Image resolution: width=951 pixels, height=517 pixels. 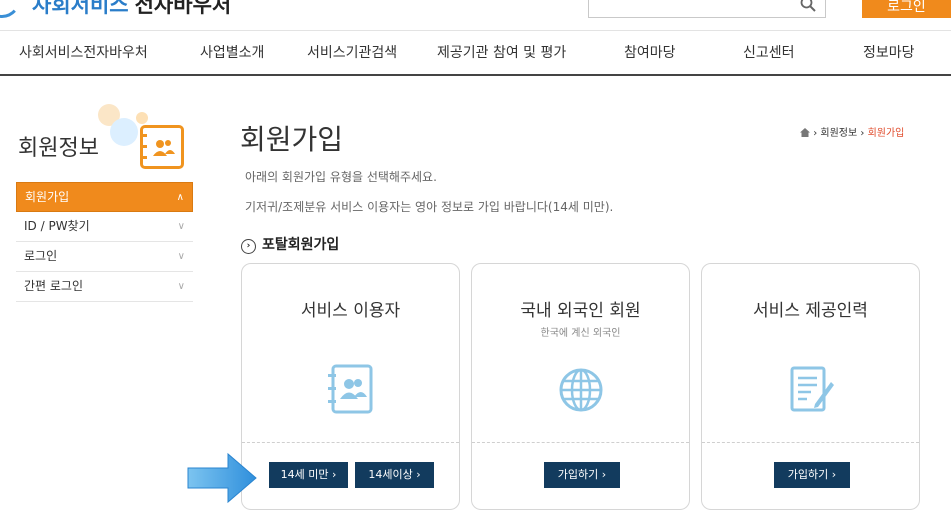 I want to click on card-service-user: 서비스 이용자 14세 미만 › 14세이상 ›, so click(x=350, y=386).